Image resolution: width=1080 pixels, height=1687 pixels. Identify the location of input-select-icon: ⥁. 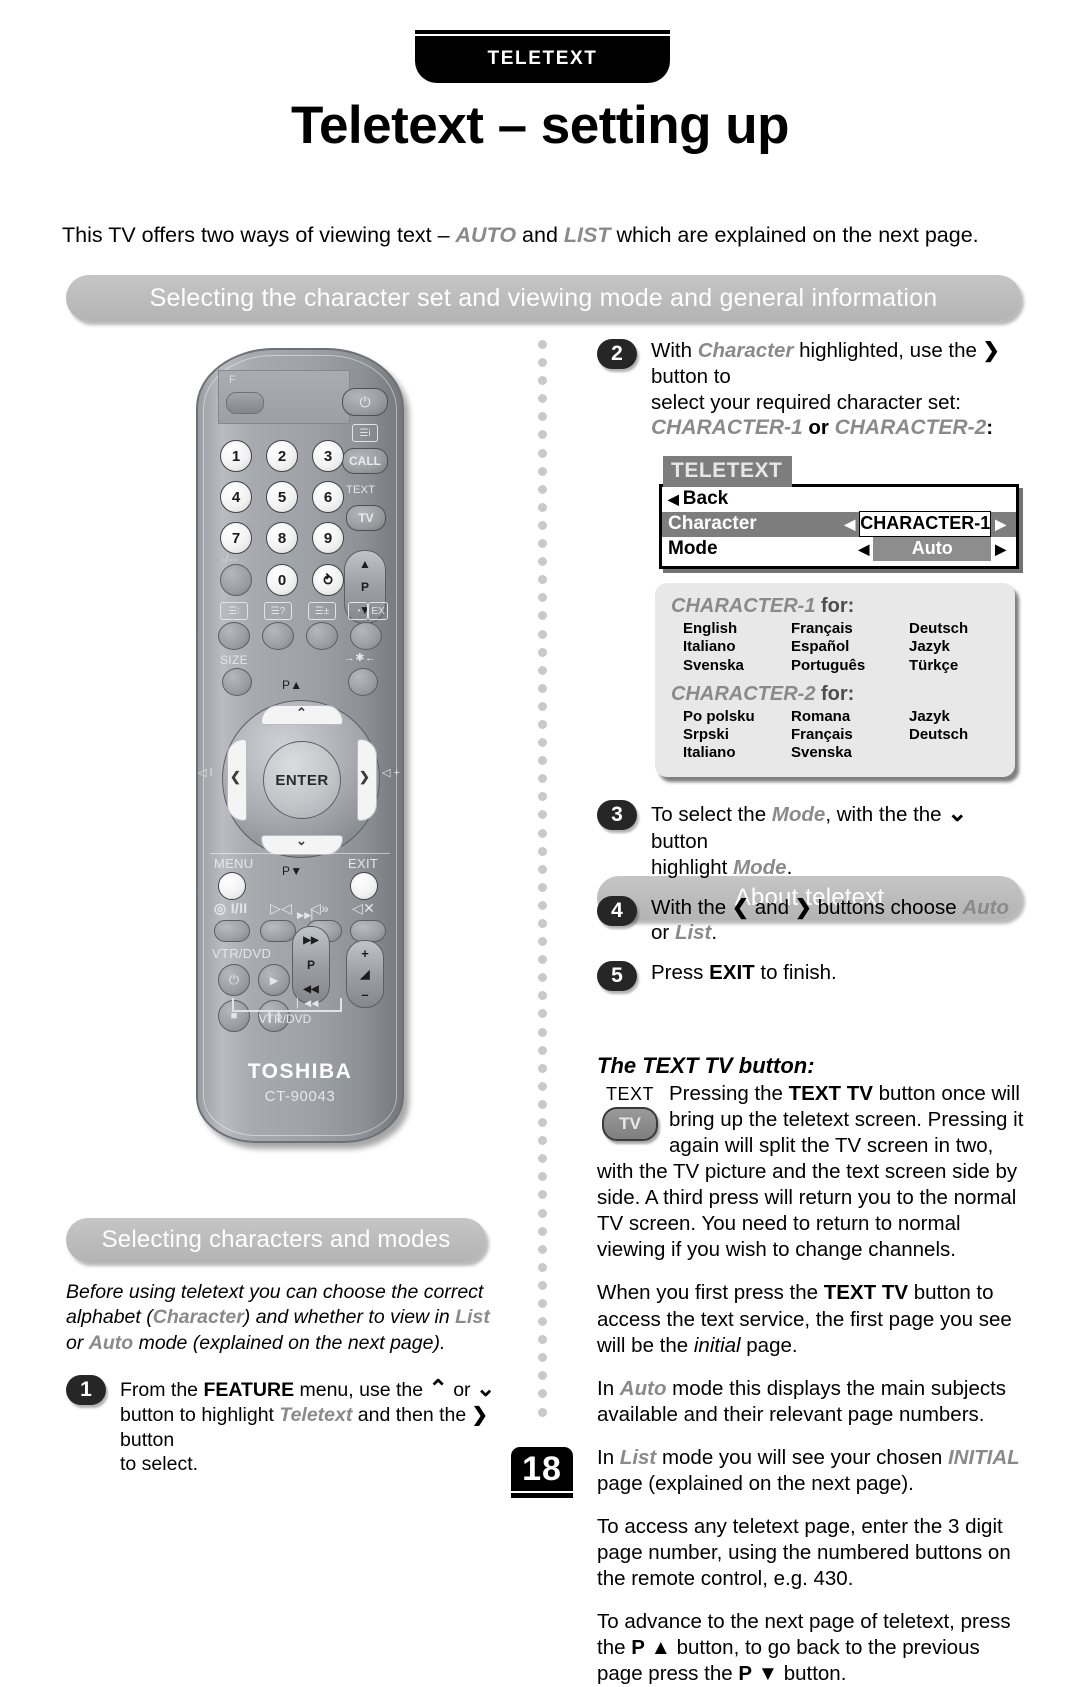
(328, 580).